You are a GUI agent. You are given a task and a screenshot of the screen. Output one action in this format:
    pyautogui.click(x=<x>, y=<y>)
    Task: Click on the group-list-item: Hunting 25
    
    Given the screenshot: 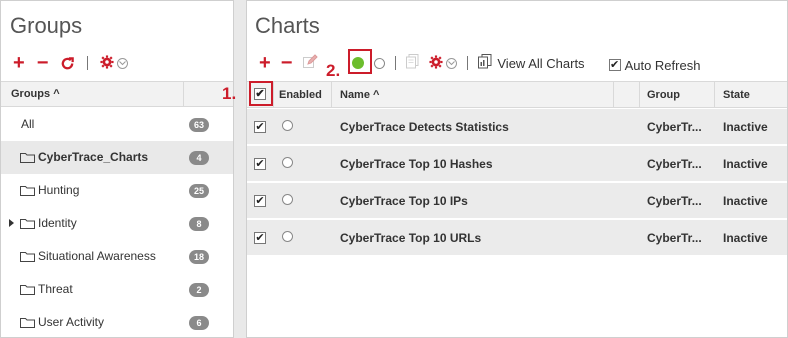 What is the action you would take?
    pyautogui.click(x=117, y=190)
    